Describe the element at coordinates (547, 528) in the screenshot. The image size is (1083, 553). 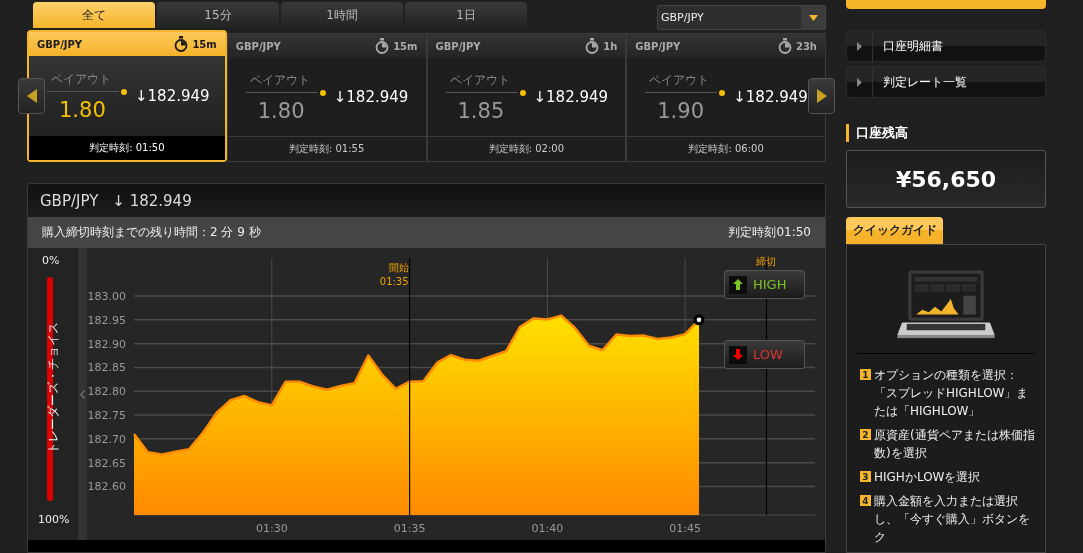
I see `x-tick-label: 01:40` at that location.